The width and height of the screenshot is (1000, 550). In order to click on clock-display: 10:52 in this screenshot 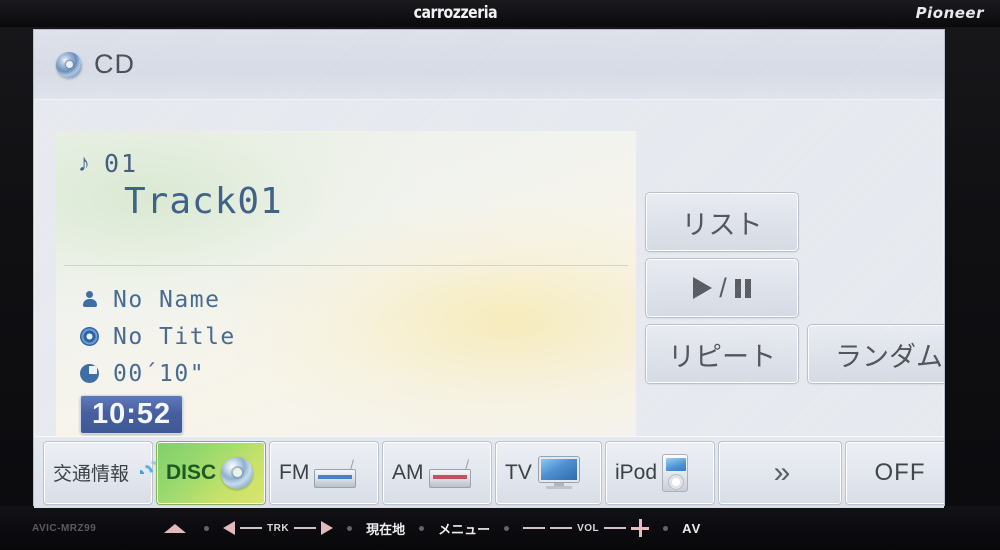, I will do `click(132, 415)`.